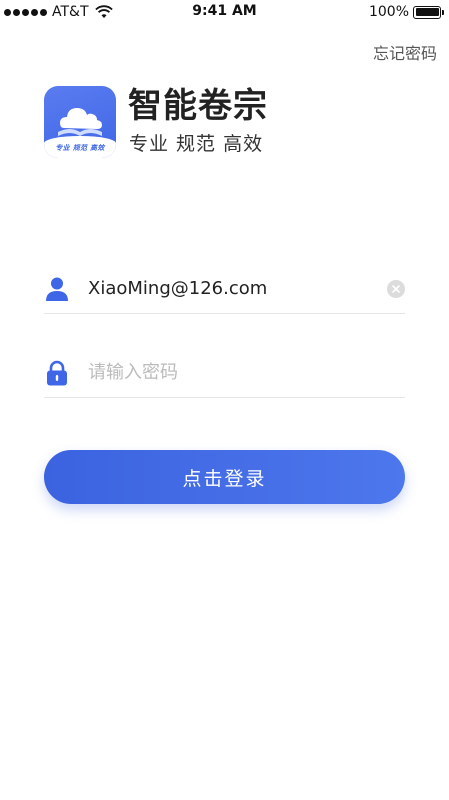  I want to click on logo-tagline: 专业 规范 高效, so click(80, 148).